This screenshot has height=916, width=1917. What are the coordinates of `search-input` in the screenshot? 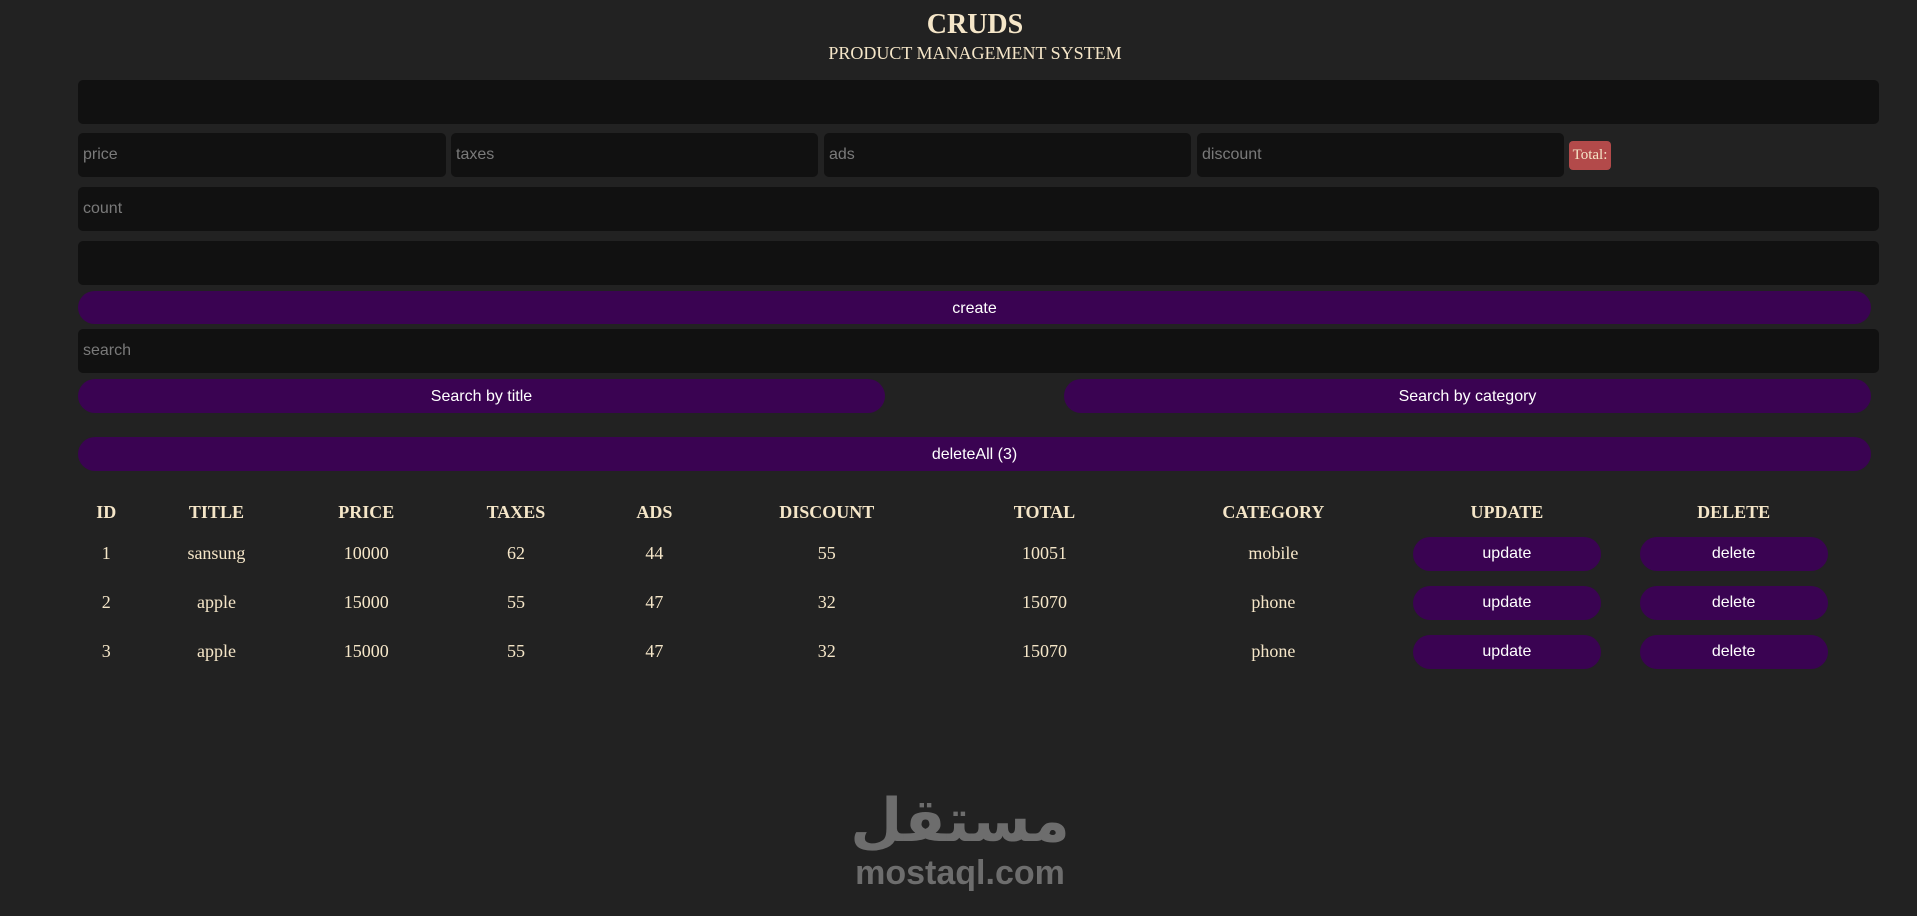 It's located at (978, 351).